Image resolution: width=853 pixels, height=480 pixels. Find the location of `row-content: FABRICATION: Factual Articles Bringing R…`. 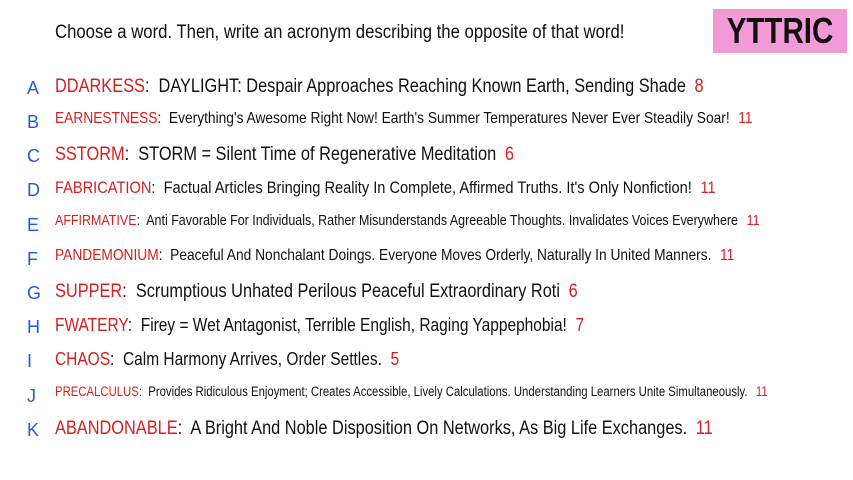

row-content: FABRICATION: Factual Articles Bringing R… is located at coordinates (385, 188).